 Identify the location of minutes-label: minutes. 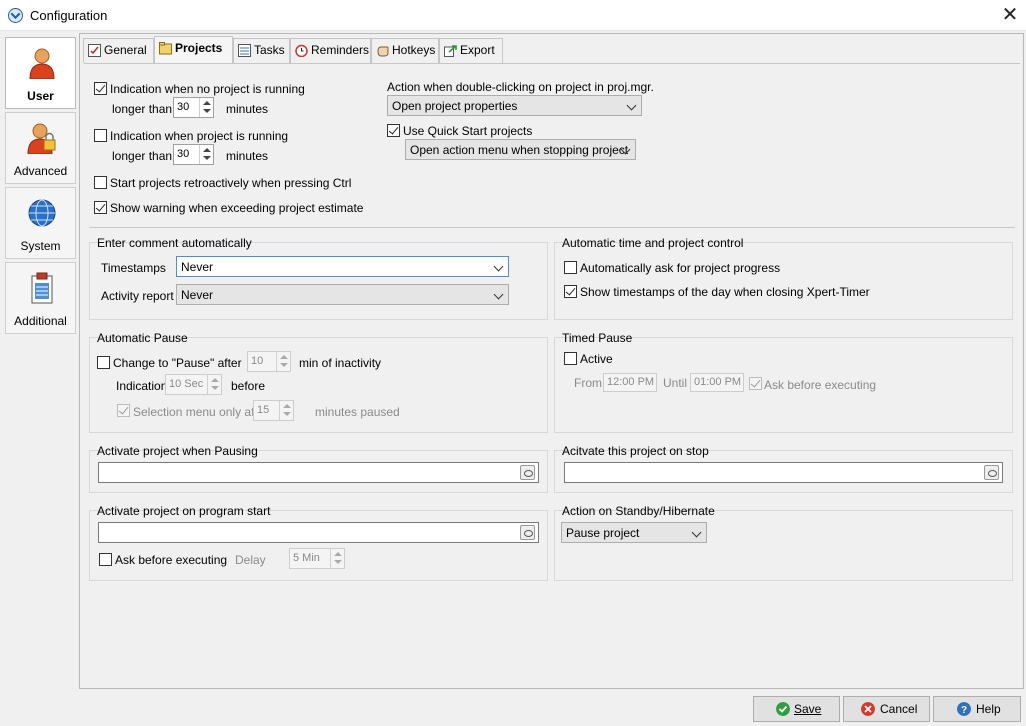
(247, 156).